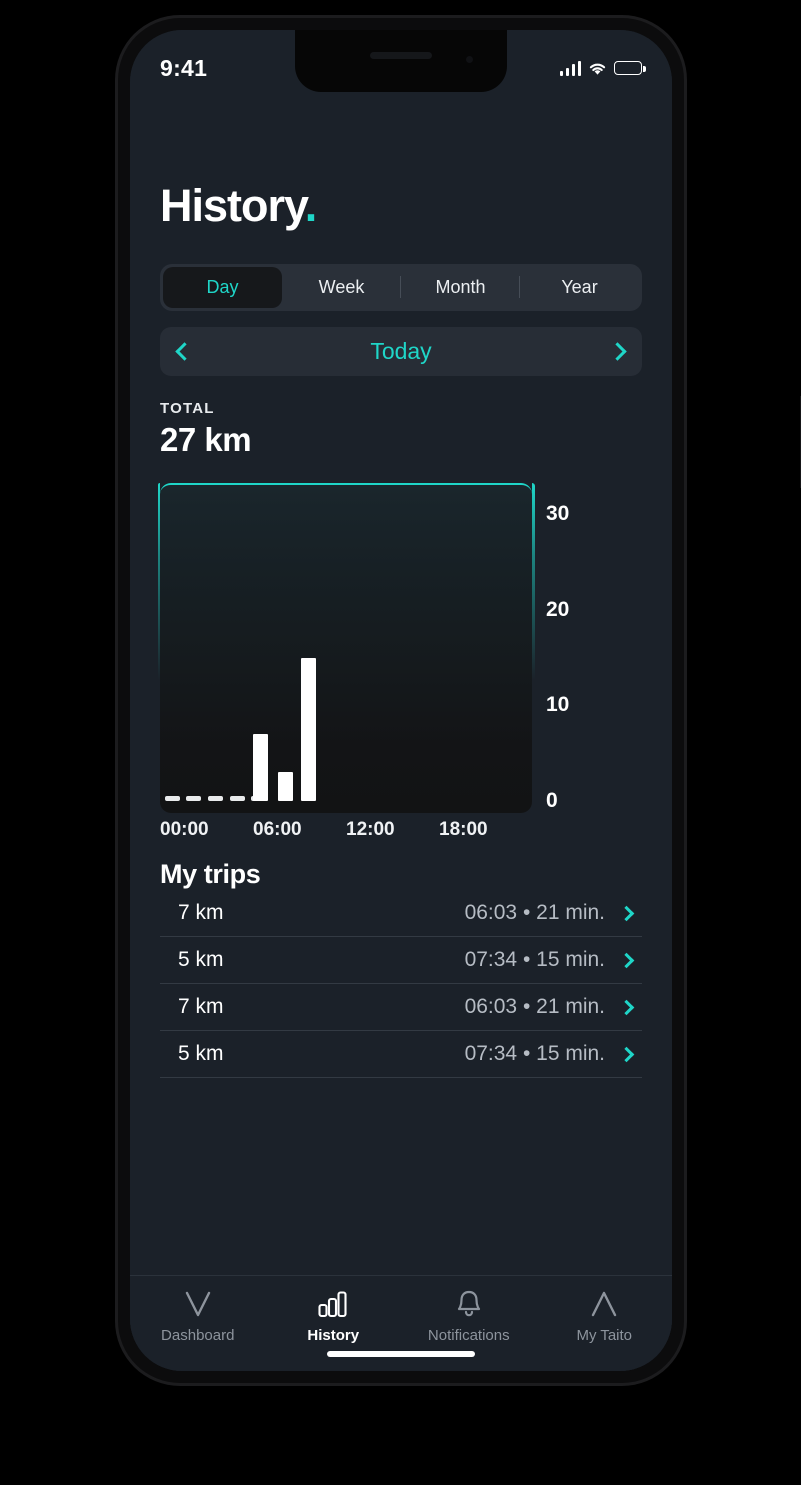 The width and height of the screenshot is (801, 1485). I want to click on status-icons, so click(602, 61).